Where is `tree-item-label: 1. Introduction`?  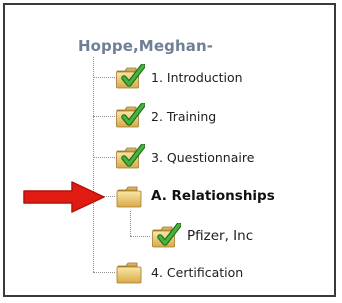 tree-item-label: 1. Introduction is located at coordinates (197, 77).